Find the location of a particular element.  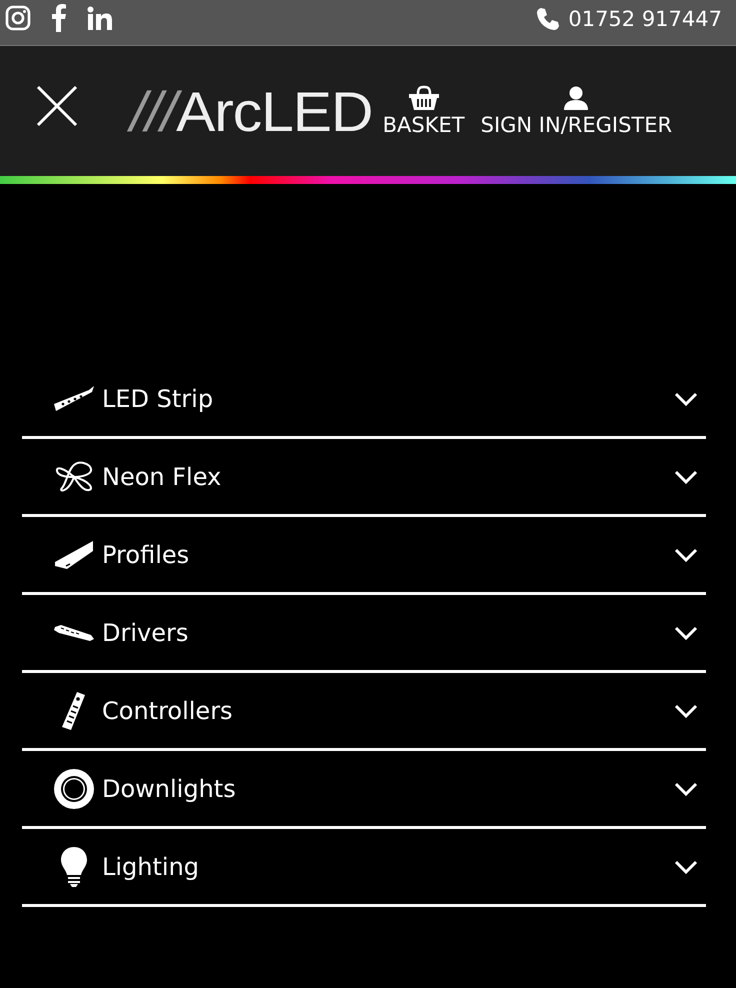

menu-item: LED Strip is located at coordinates (364, 400).